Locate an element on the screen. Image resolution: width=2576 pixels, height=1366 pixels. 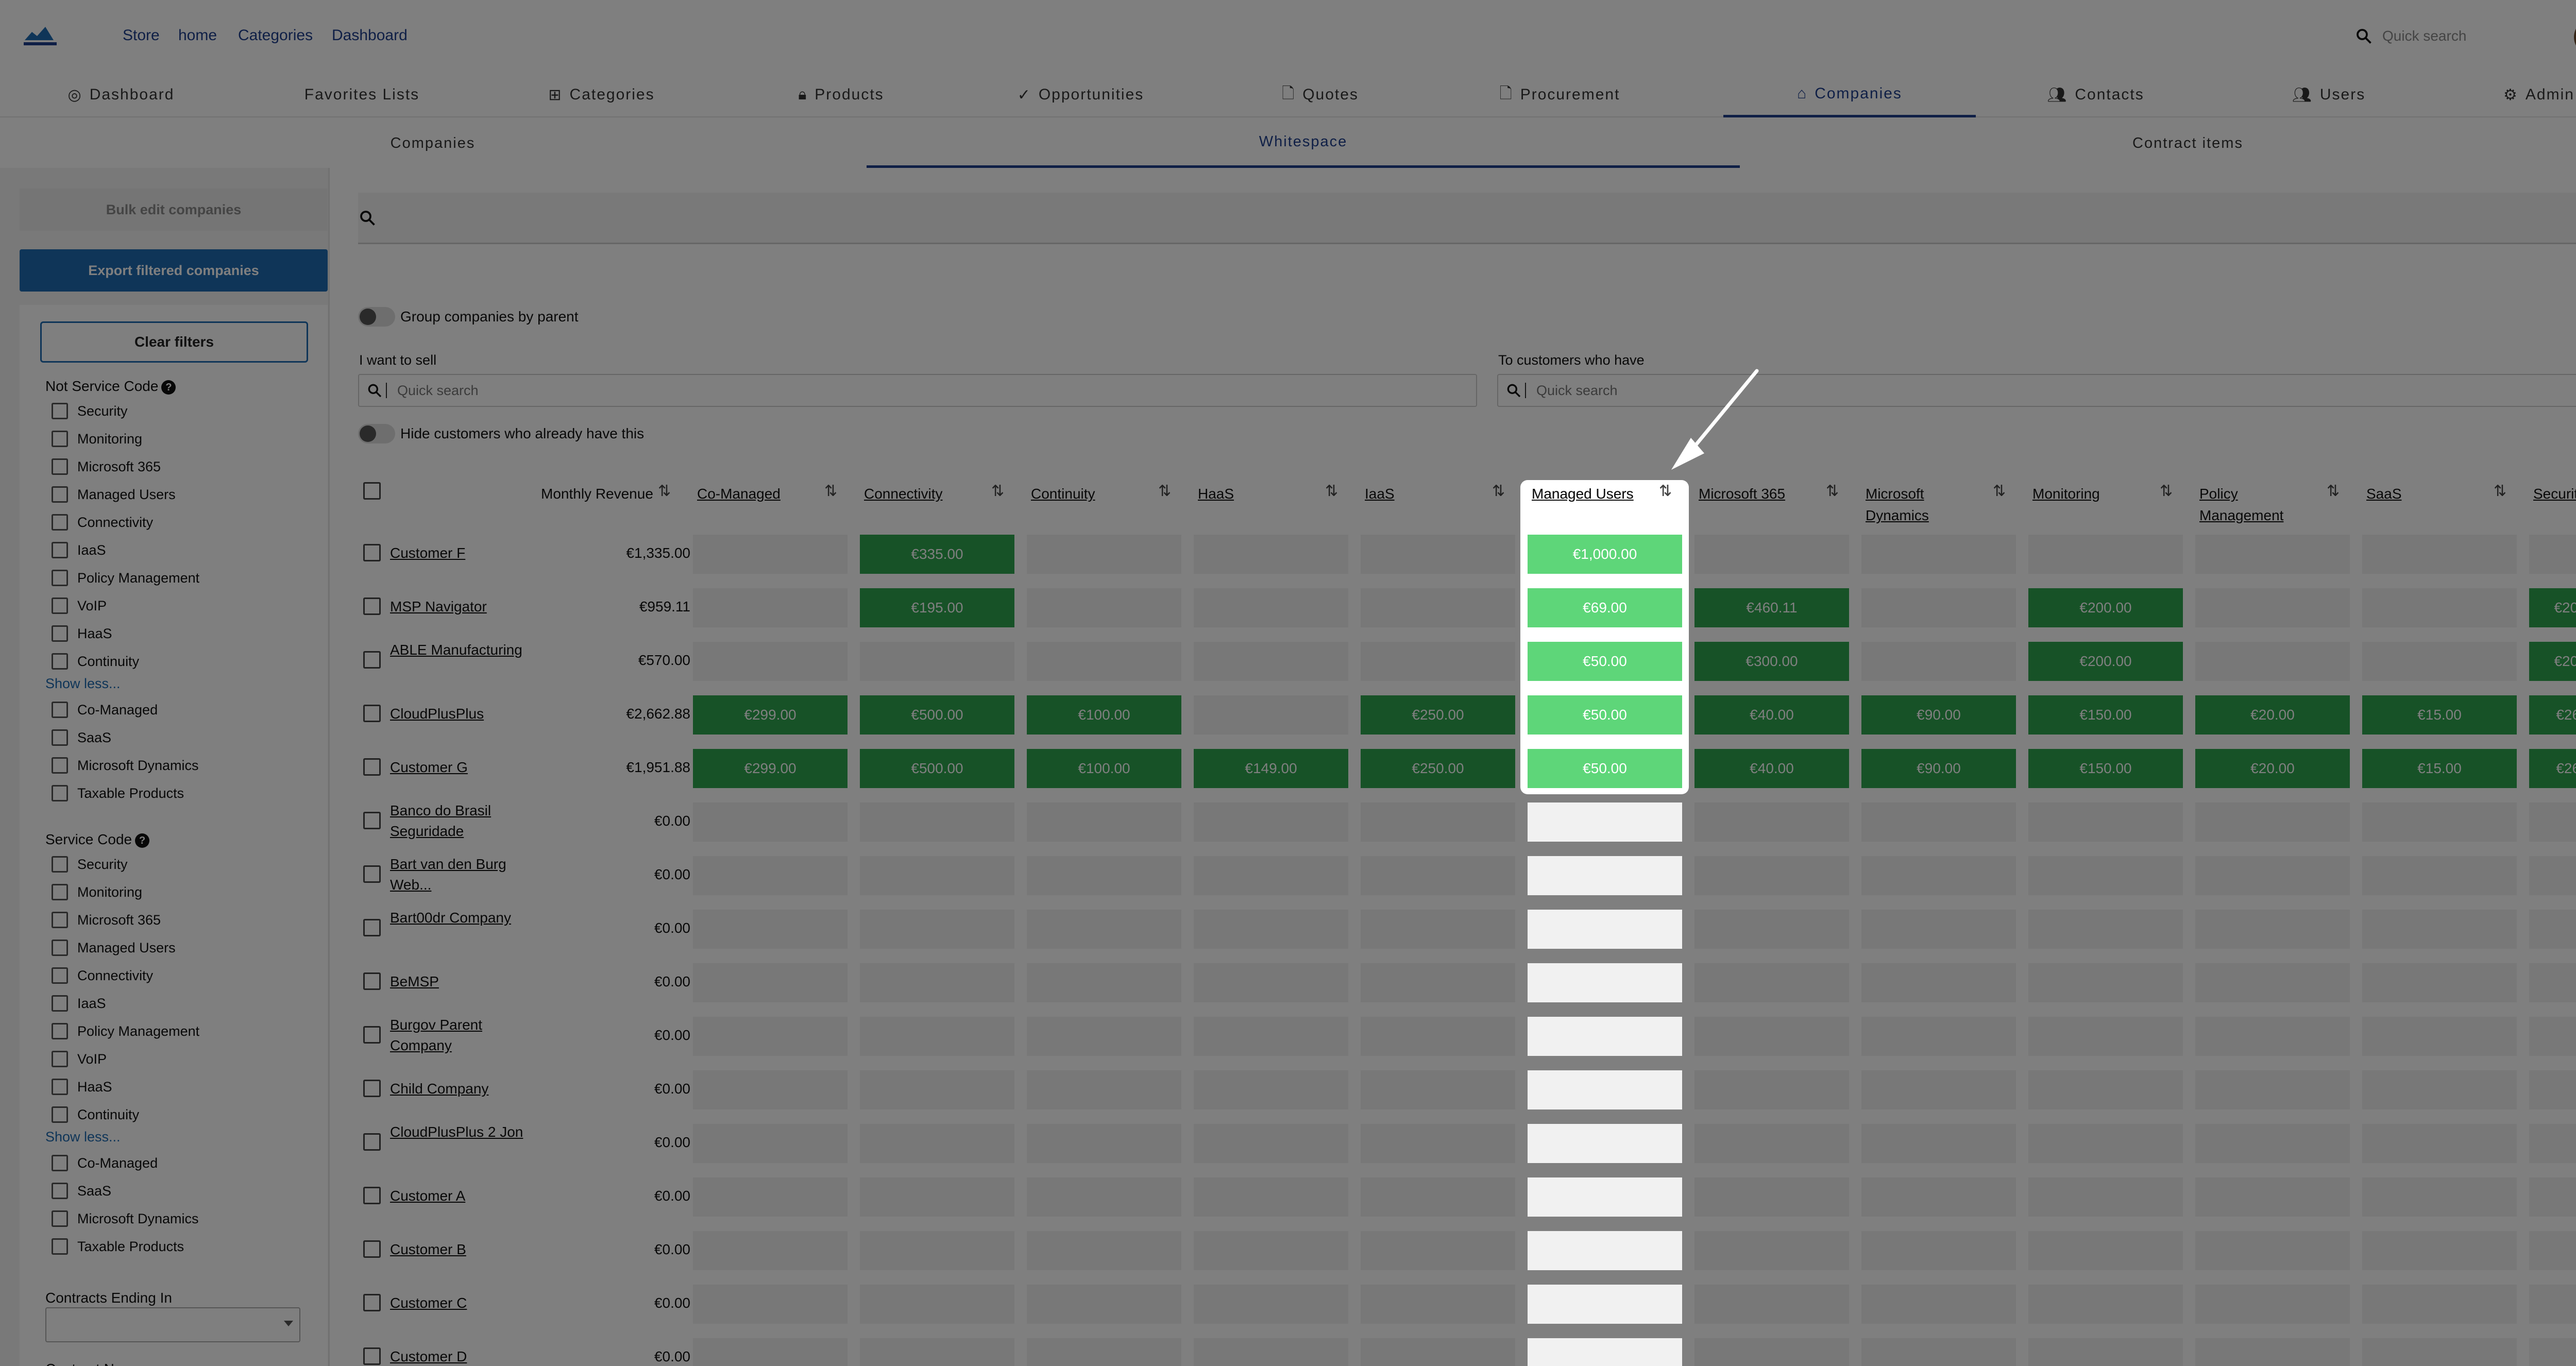
filter-checkbox-item: Continuity is located at coordinates (95, 1114).